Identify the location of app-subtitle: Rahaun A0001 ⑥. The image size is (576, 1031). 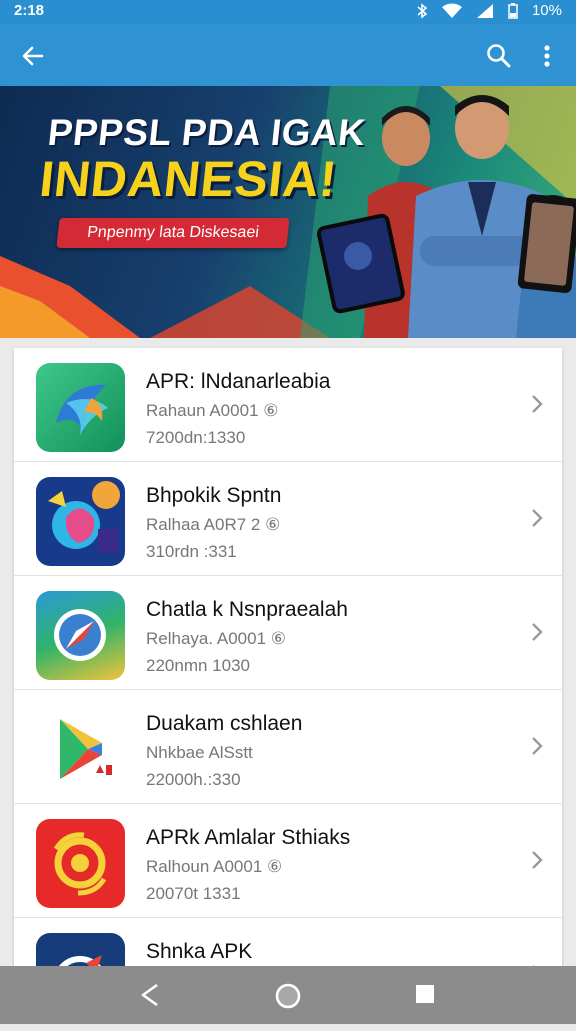
(212, 410).